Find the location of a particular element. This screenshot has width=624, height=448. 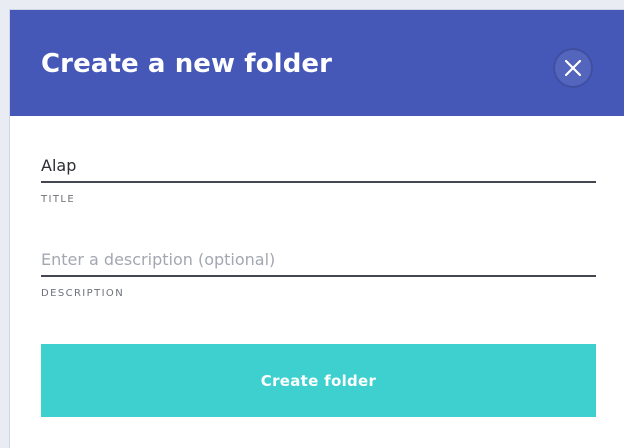

description-label: DESCRIPTION is located at coordinates (83, 293).